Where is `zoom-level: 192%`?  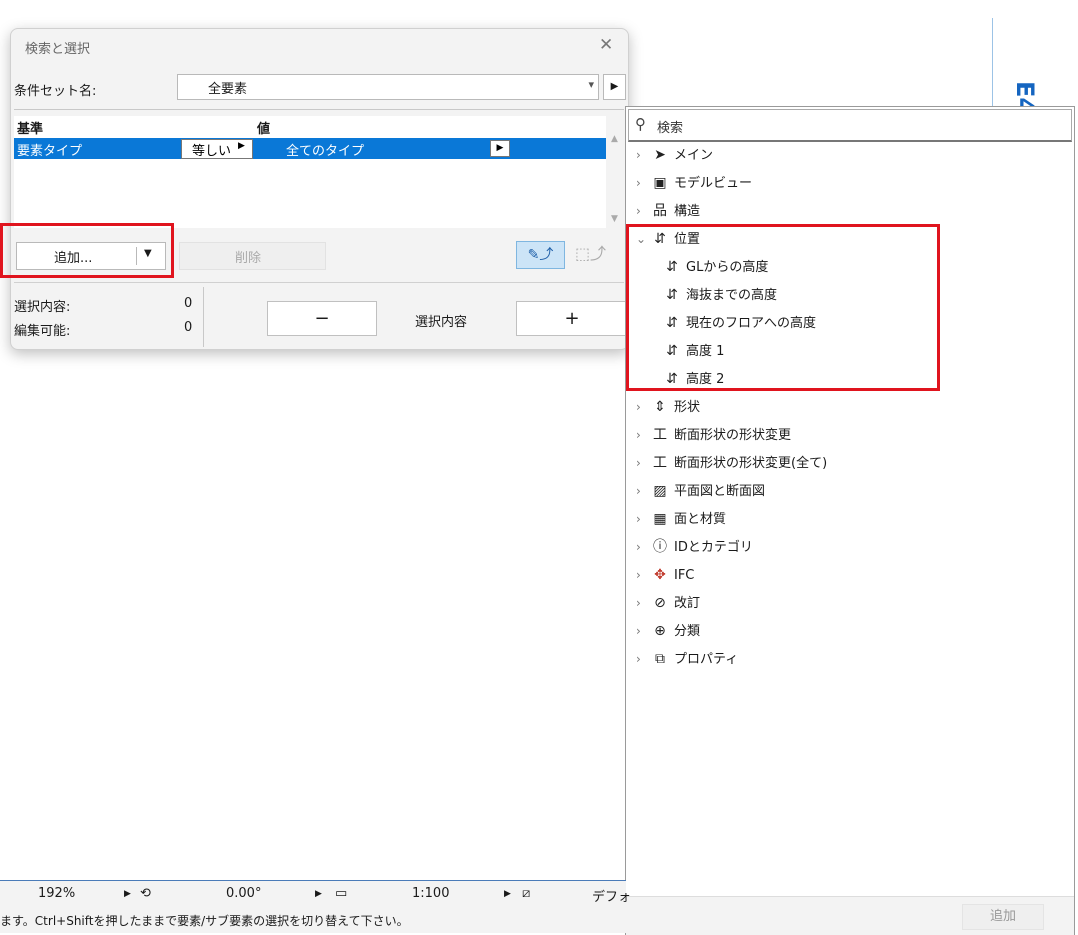
zoom-level: 192% is located at coordinates (56, 893).